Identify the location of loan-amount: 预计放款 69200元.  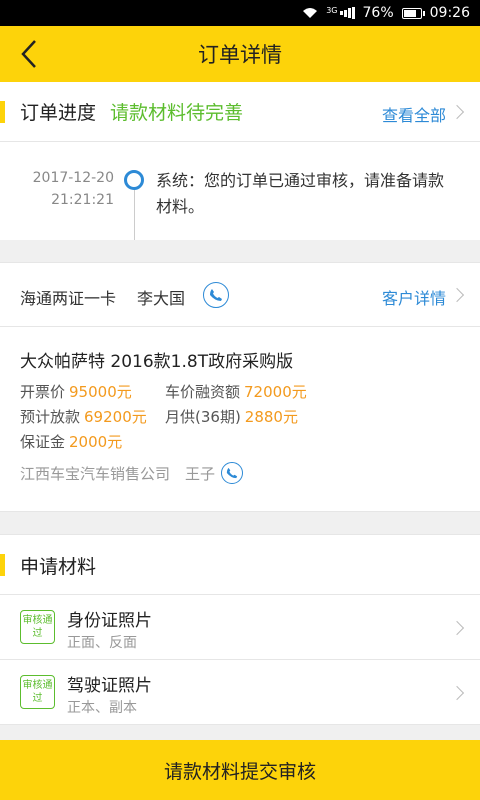
(83, 416).